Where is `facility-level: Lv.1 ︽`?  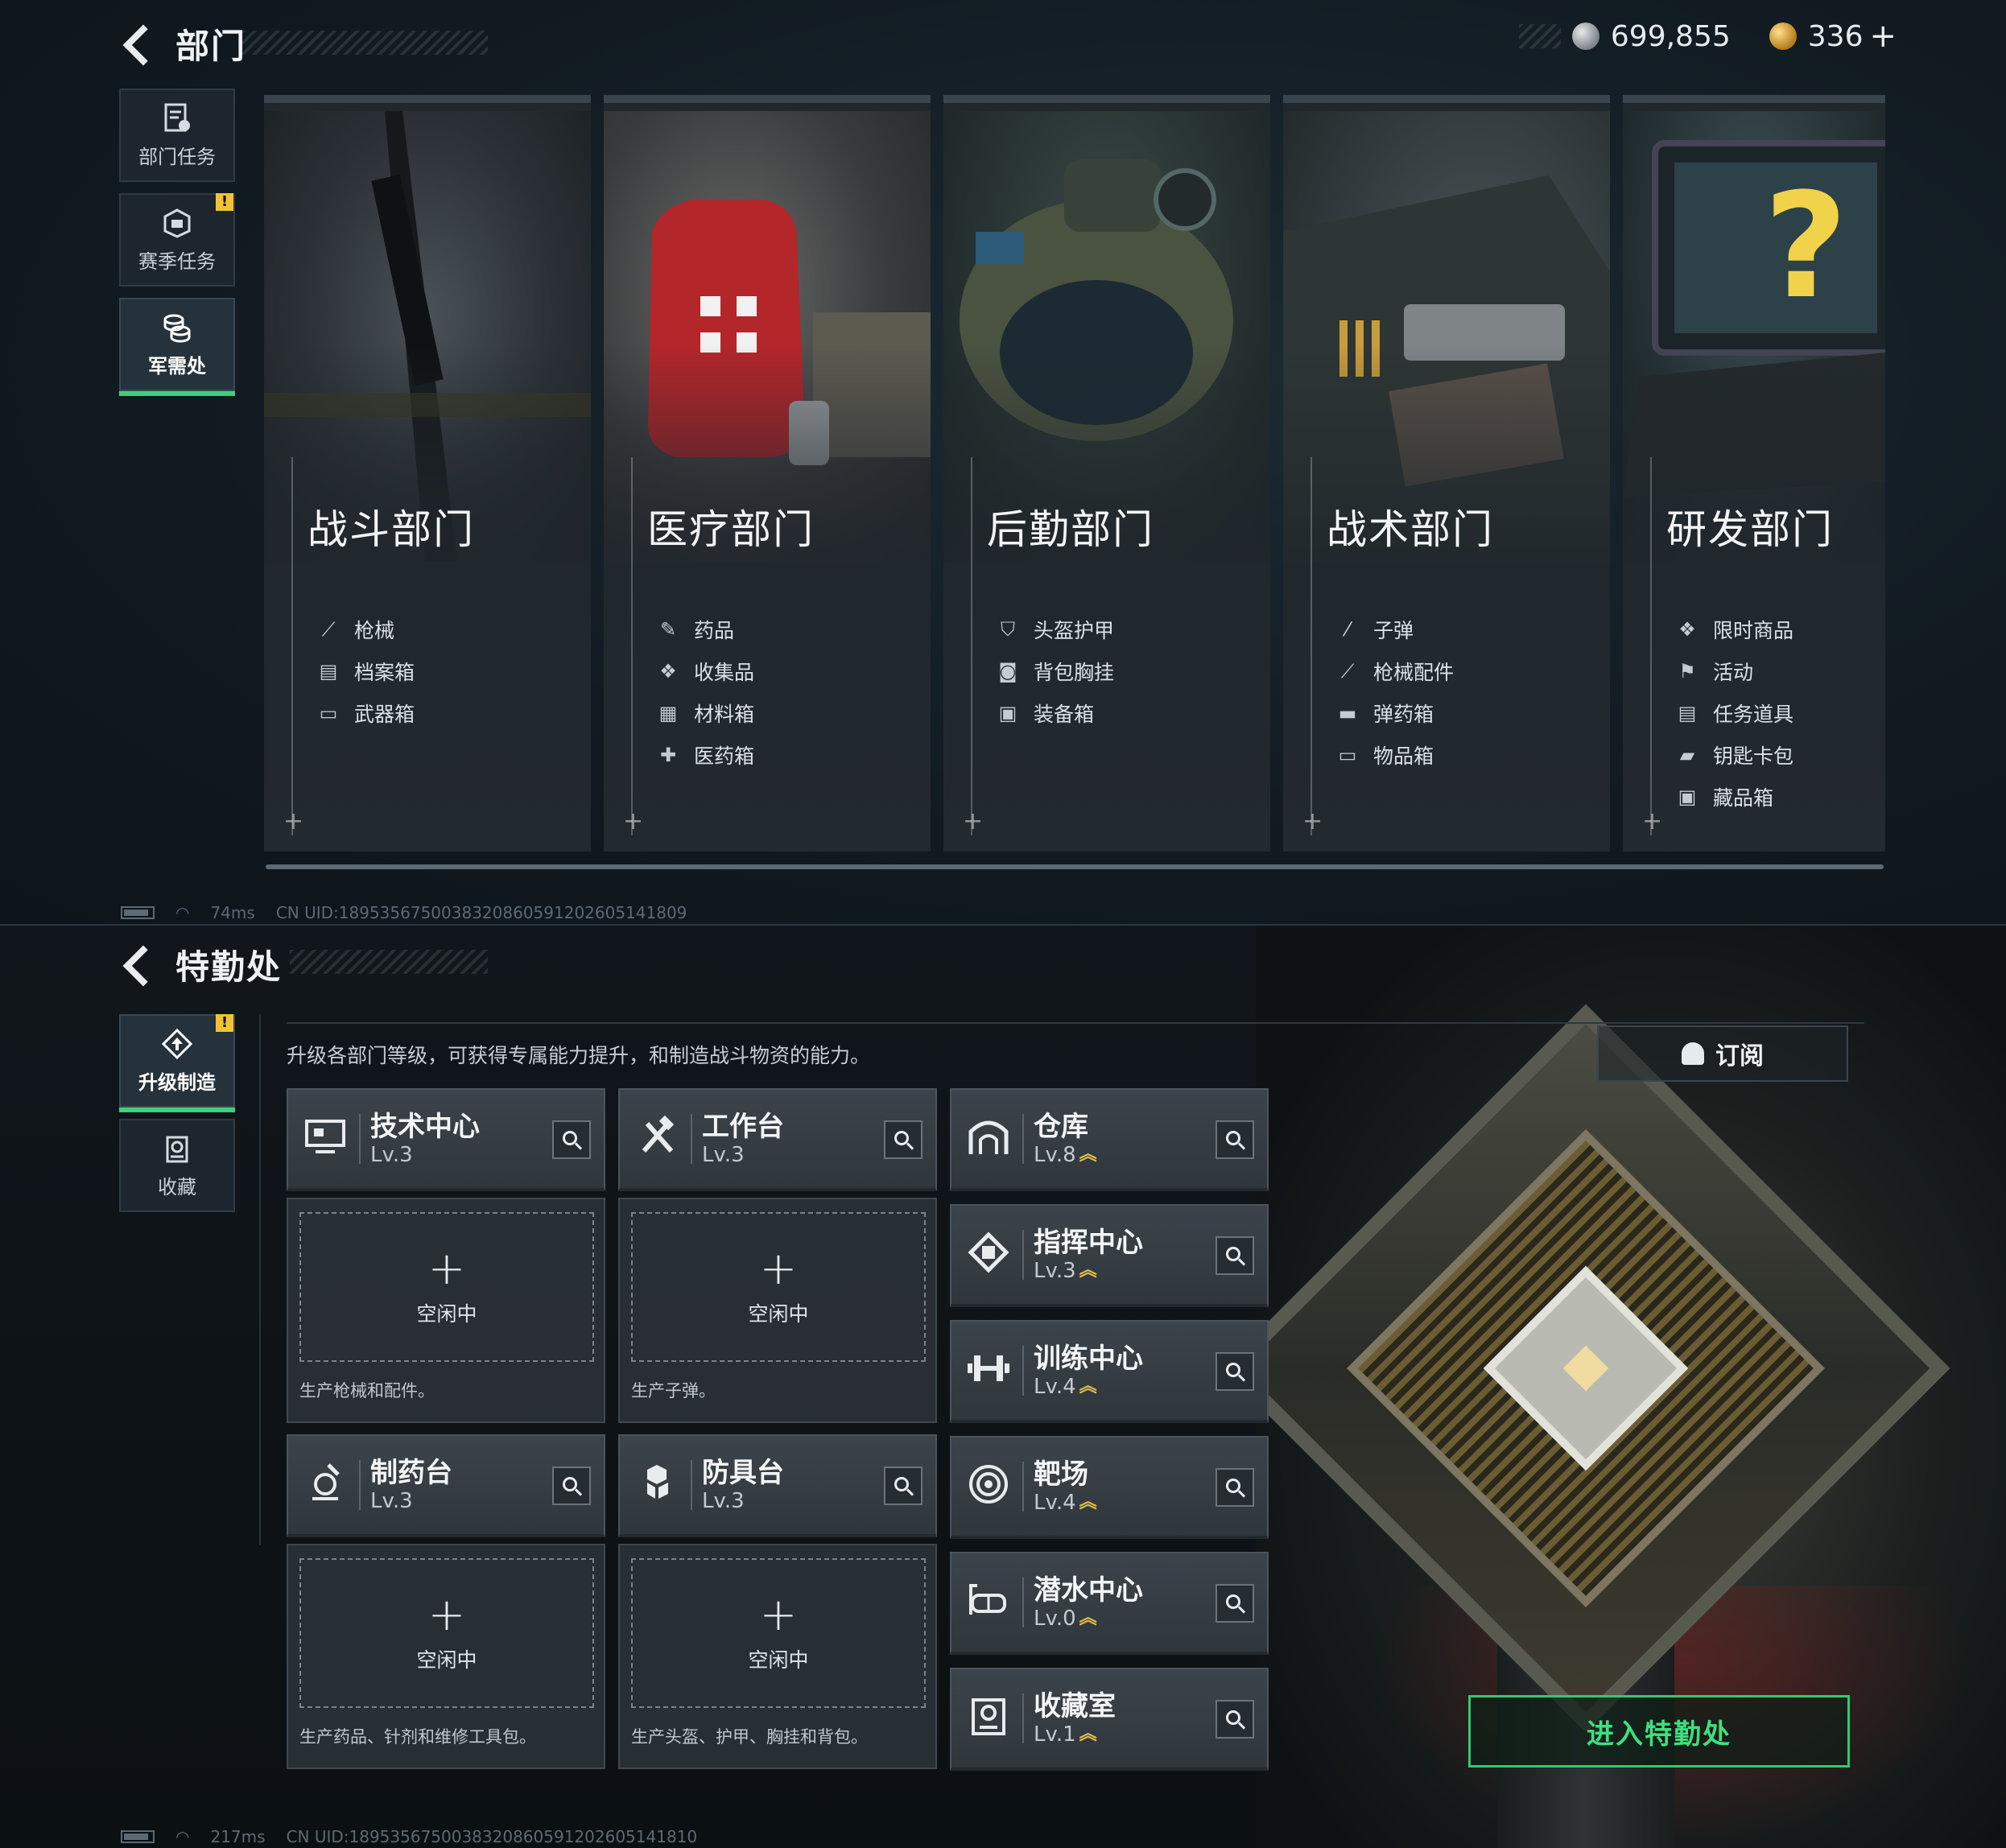 facility-level: Lv.1 ︽ is located at coordinates (1065, 1735).